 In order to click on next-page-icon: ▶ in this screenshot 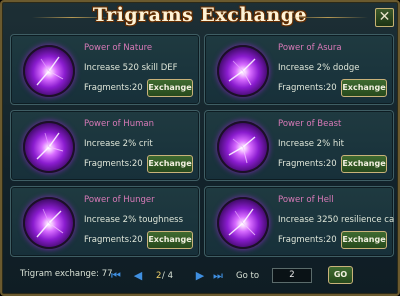, I will do `click(200, 275)`.